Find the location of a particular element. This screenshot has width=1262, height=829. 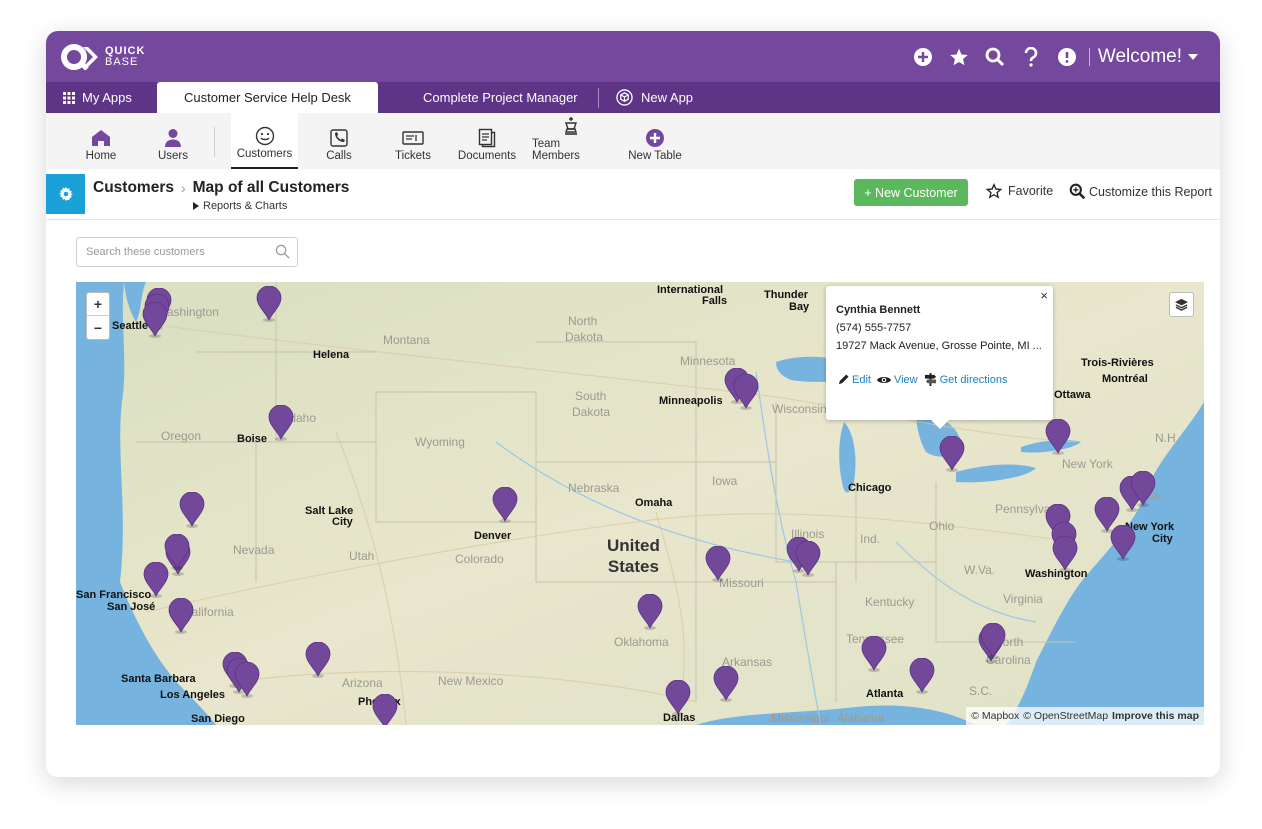

directions-label: Get directions is located at coordinates (973, 379).